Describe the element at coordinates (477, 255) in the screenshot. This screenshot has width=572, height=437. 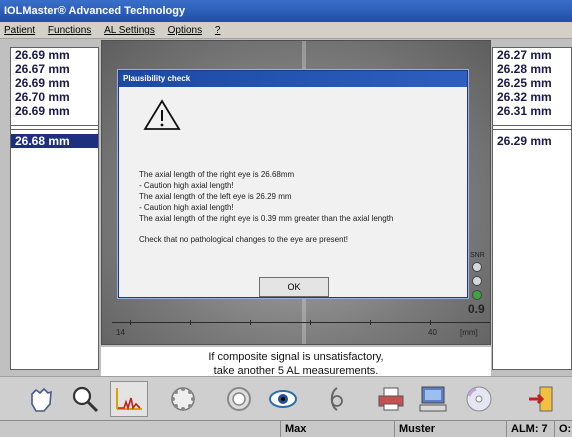
I see `snr-label: SNR` at that location.